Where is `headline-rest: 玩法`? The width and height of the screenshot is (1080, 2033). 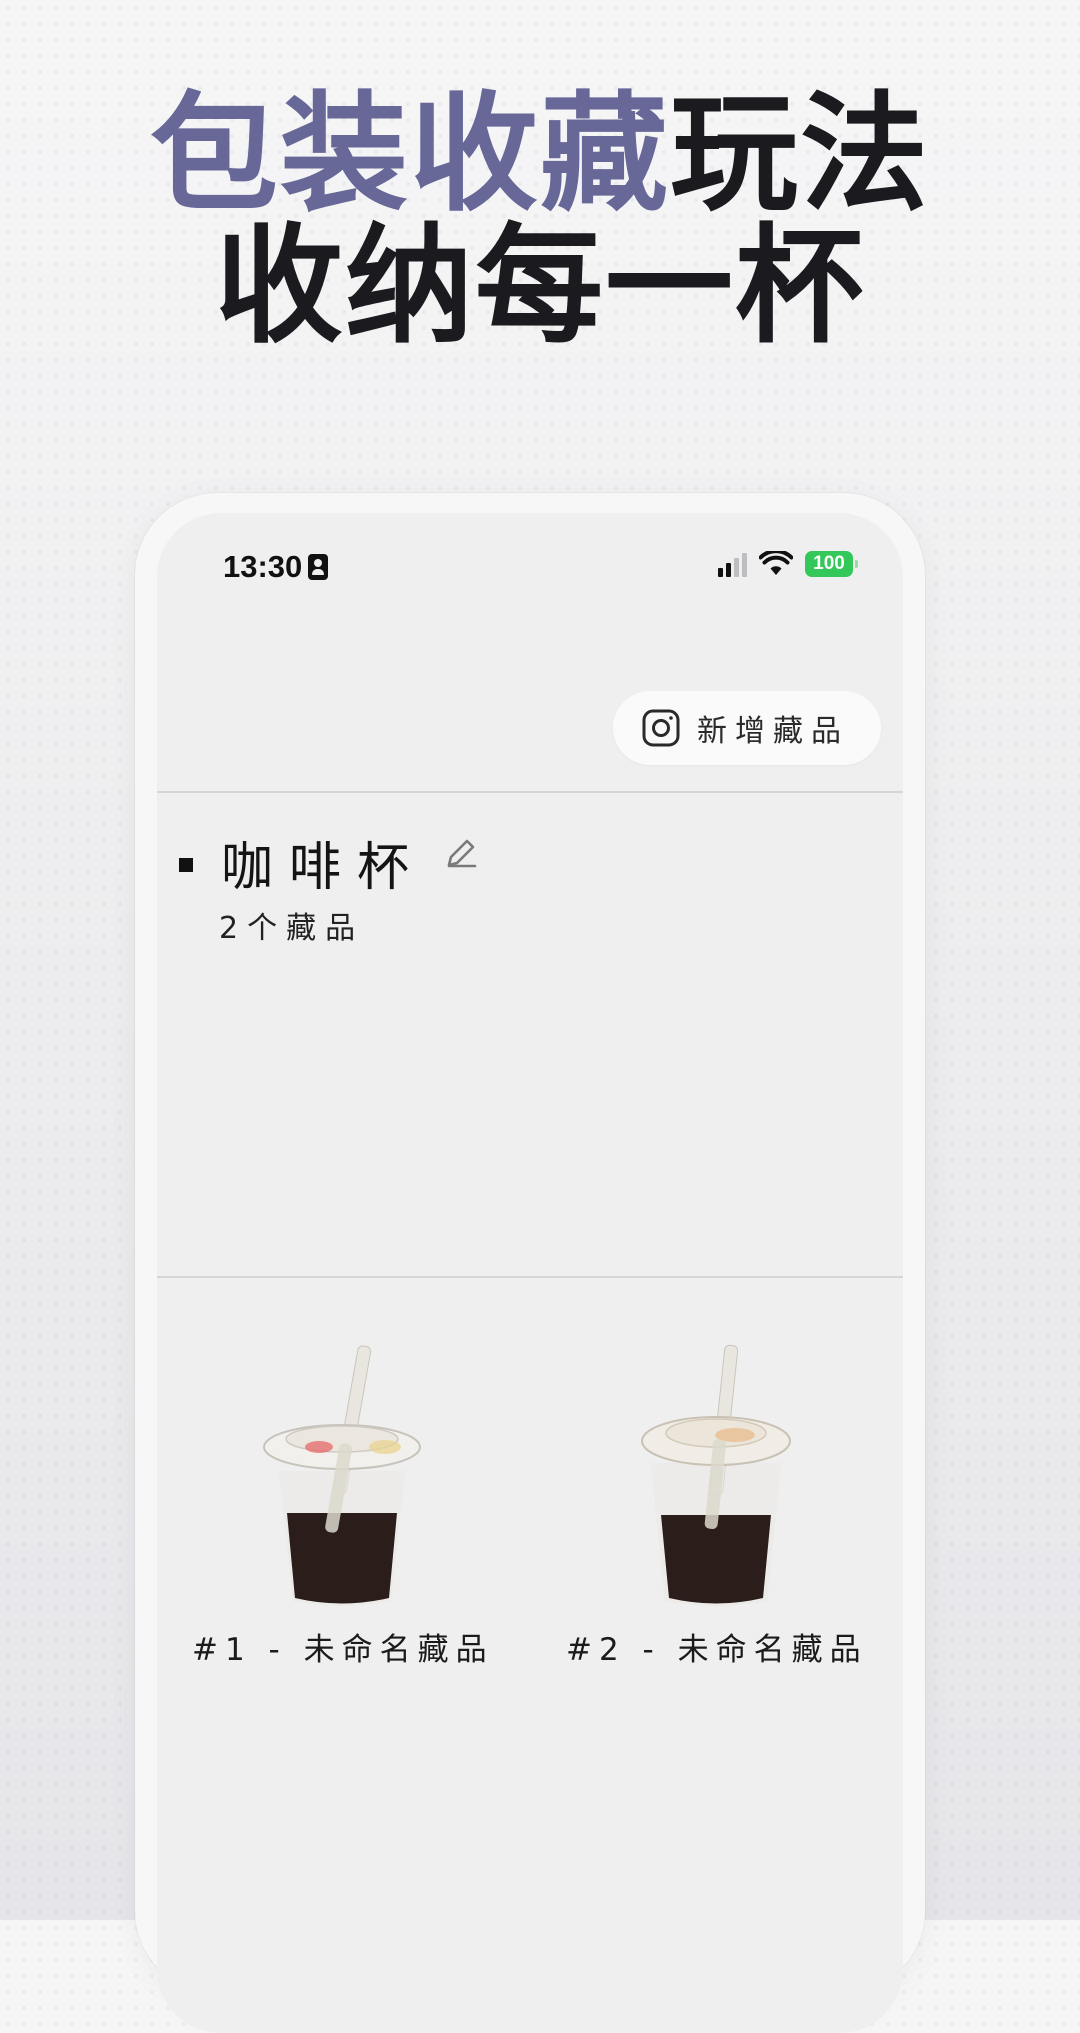
headline-rest: 玩法 is located at coordinates (800, 154).